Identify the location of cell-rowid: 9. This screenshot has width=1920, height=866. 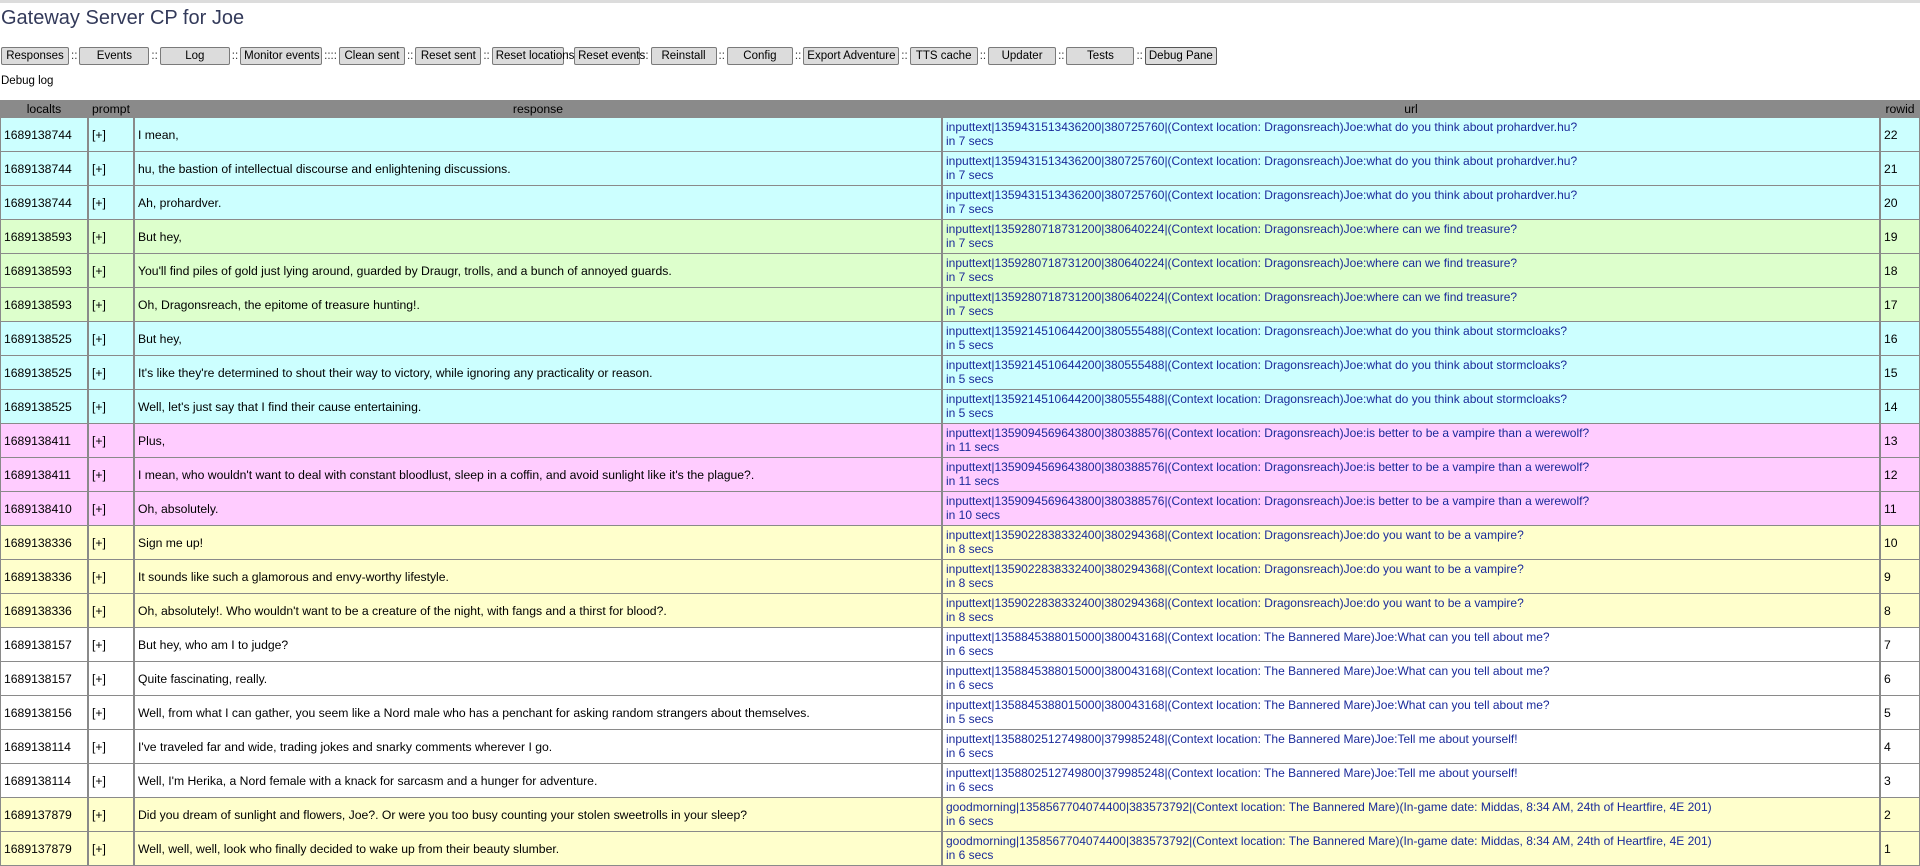
(1900, 577).